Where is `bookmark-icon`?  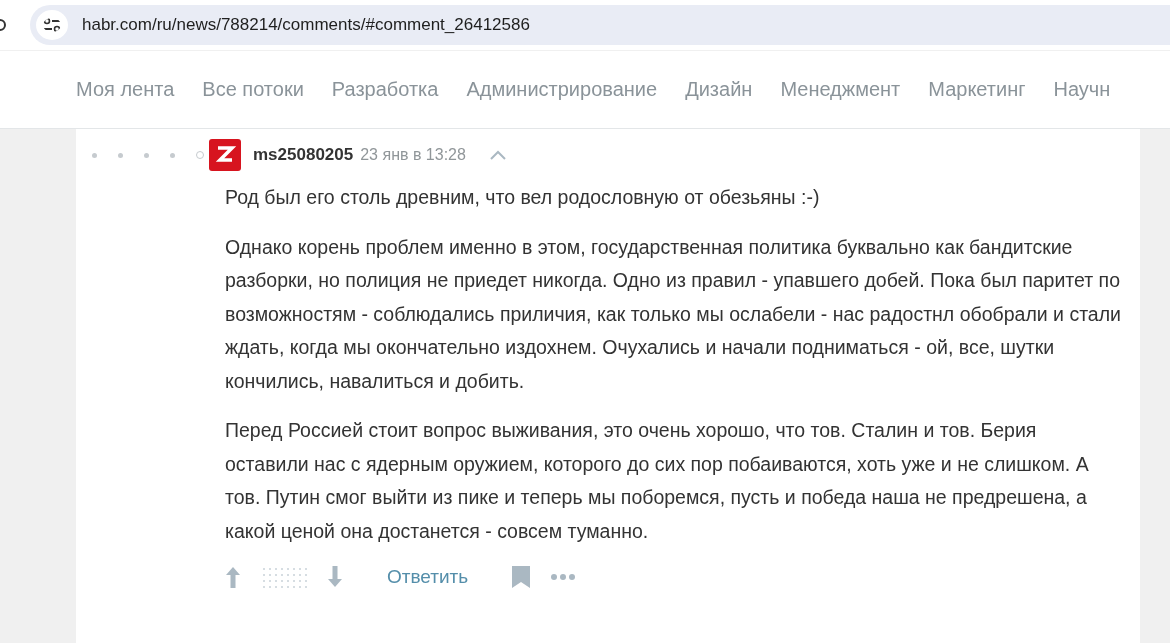
bookmark-icon is located at coordinates (521, 577).